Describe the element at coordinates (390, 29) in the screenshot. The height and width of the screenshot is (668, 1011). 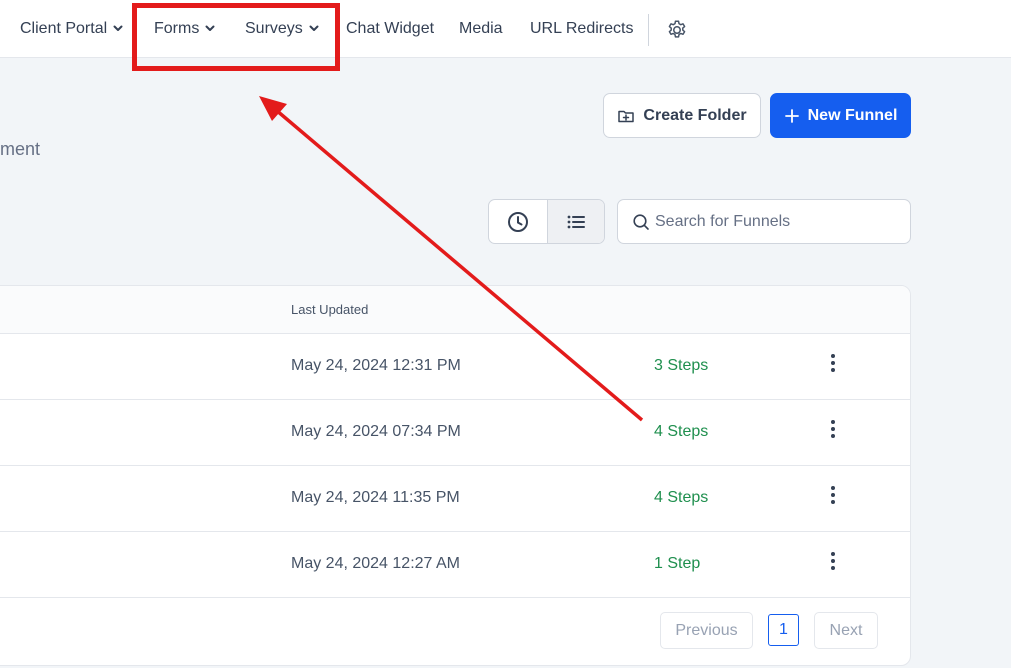
I see `nav-chat-widget: Chat Widget` at that location.